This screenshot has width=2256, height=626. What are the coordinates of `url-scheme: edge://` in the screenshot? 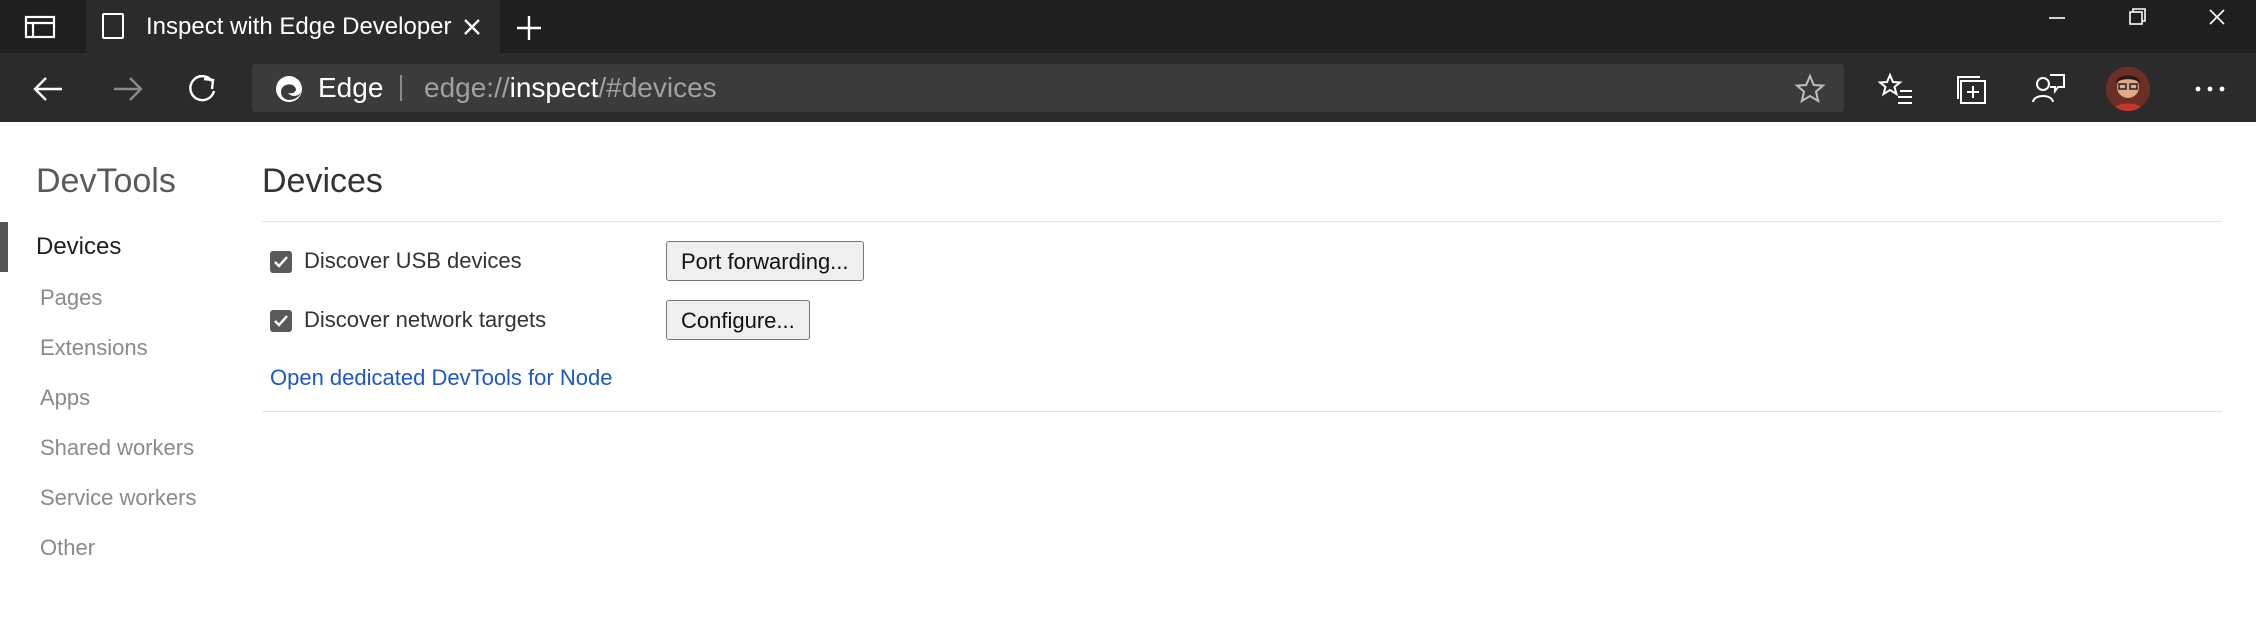 It's located at (467, 87).